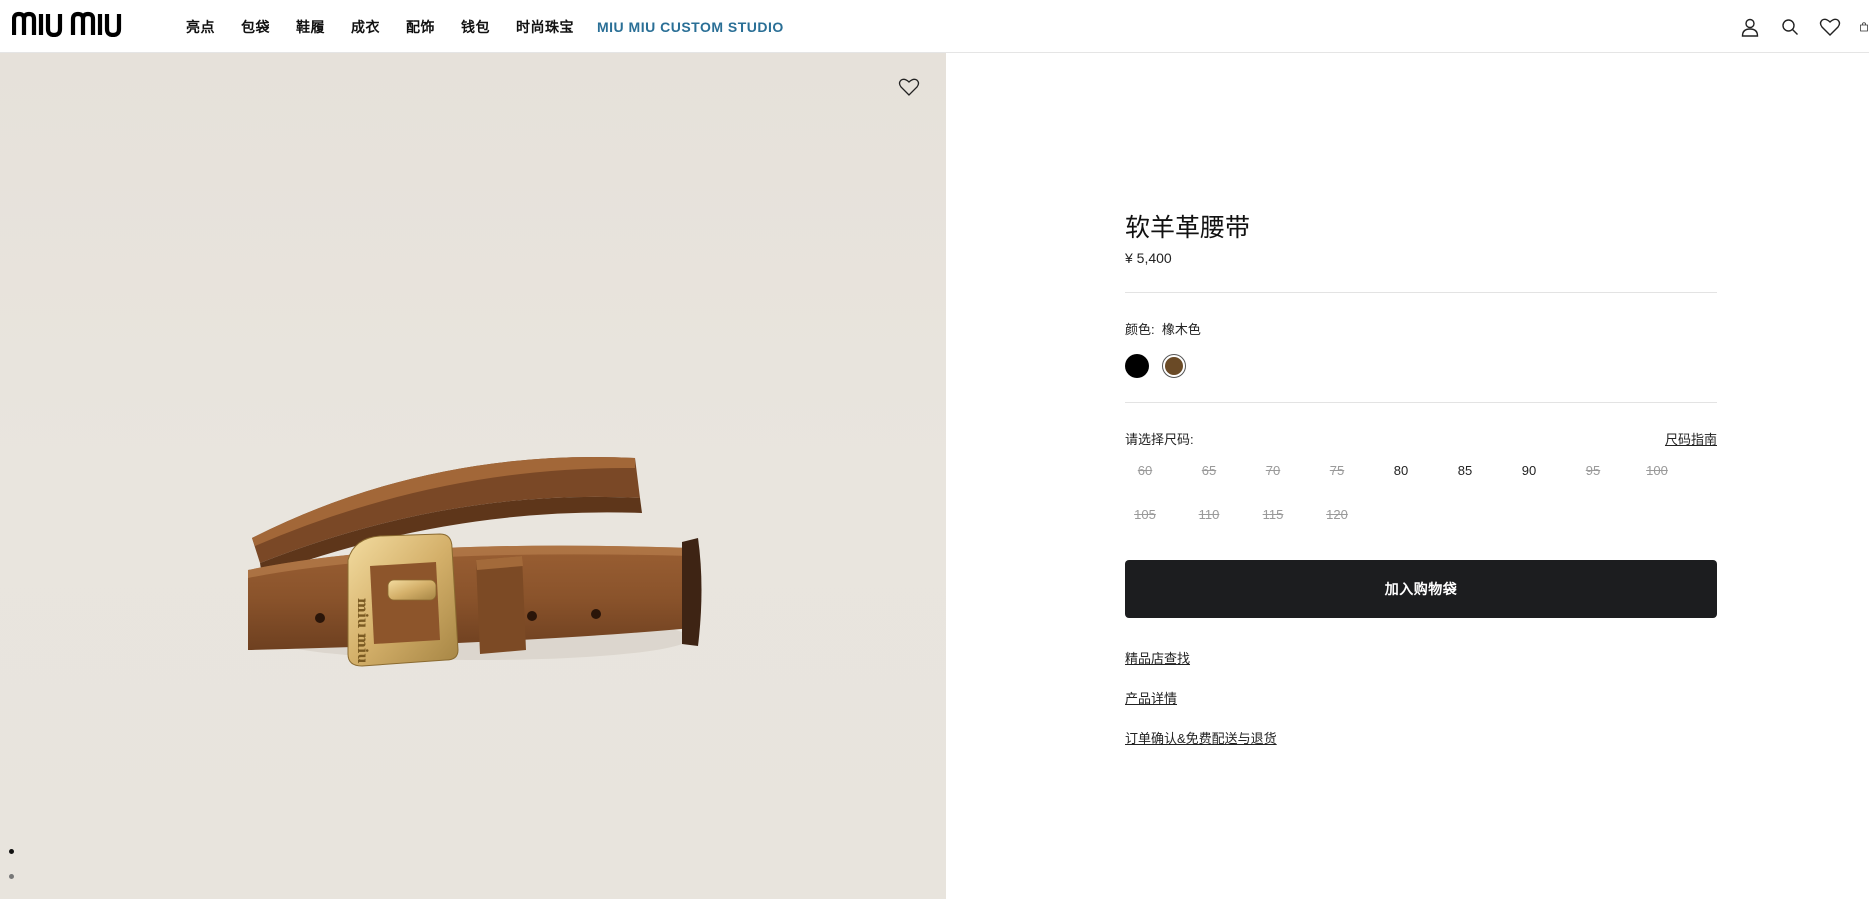 The height and width of the screenshot is (899, 1869). Describe the element at coordinates (1151, 697) in the screenshot. I see `product-details-link: 产品详情` at that location.